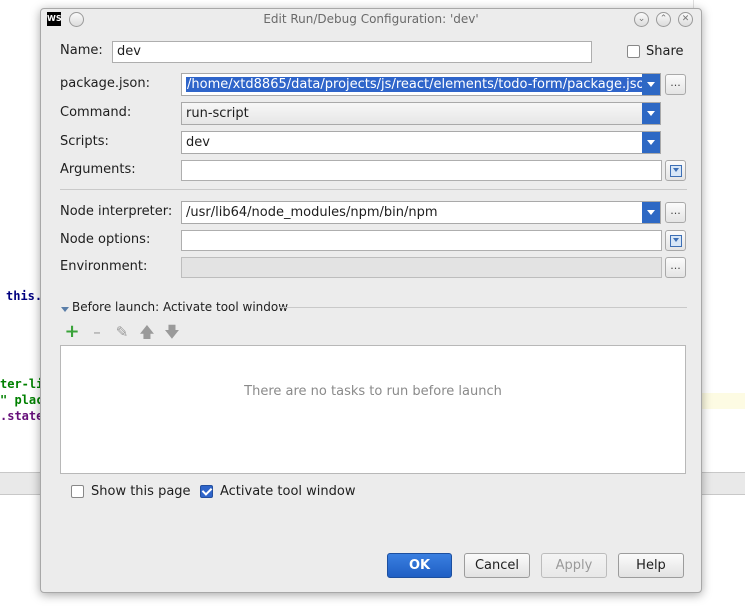 Image resolution: width=745 pixels, height=607 pixels. I want to click on edit-icon: ✎, so click(122, 332).